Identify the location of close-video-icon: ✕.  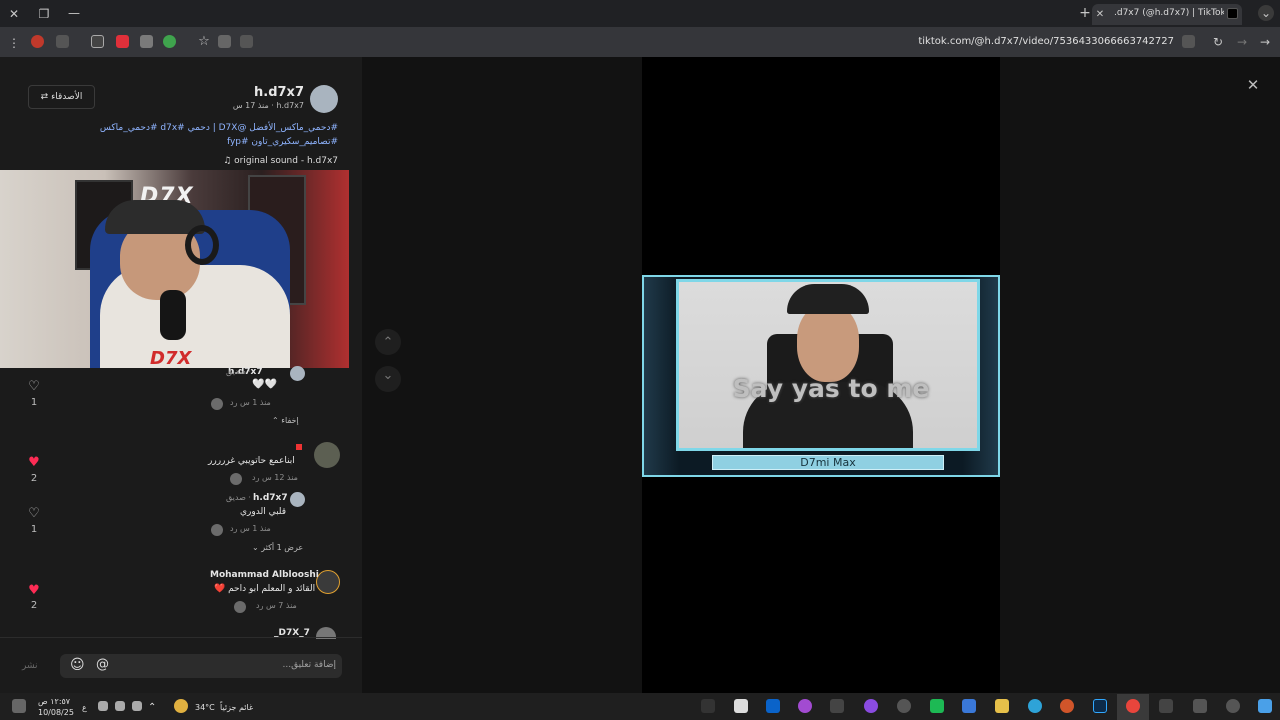
(1253, 85).